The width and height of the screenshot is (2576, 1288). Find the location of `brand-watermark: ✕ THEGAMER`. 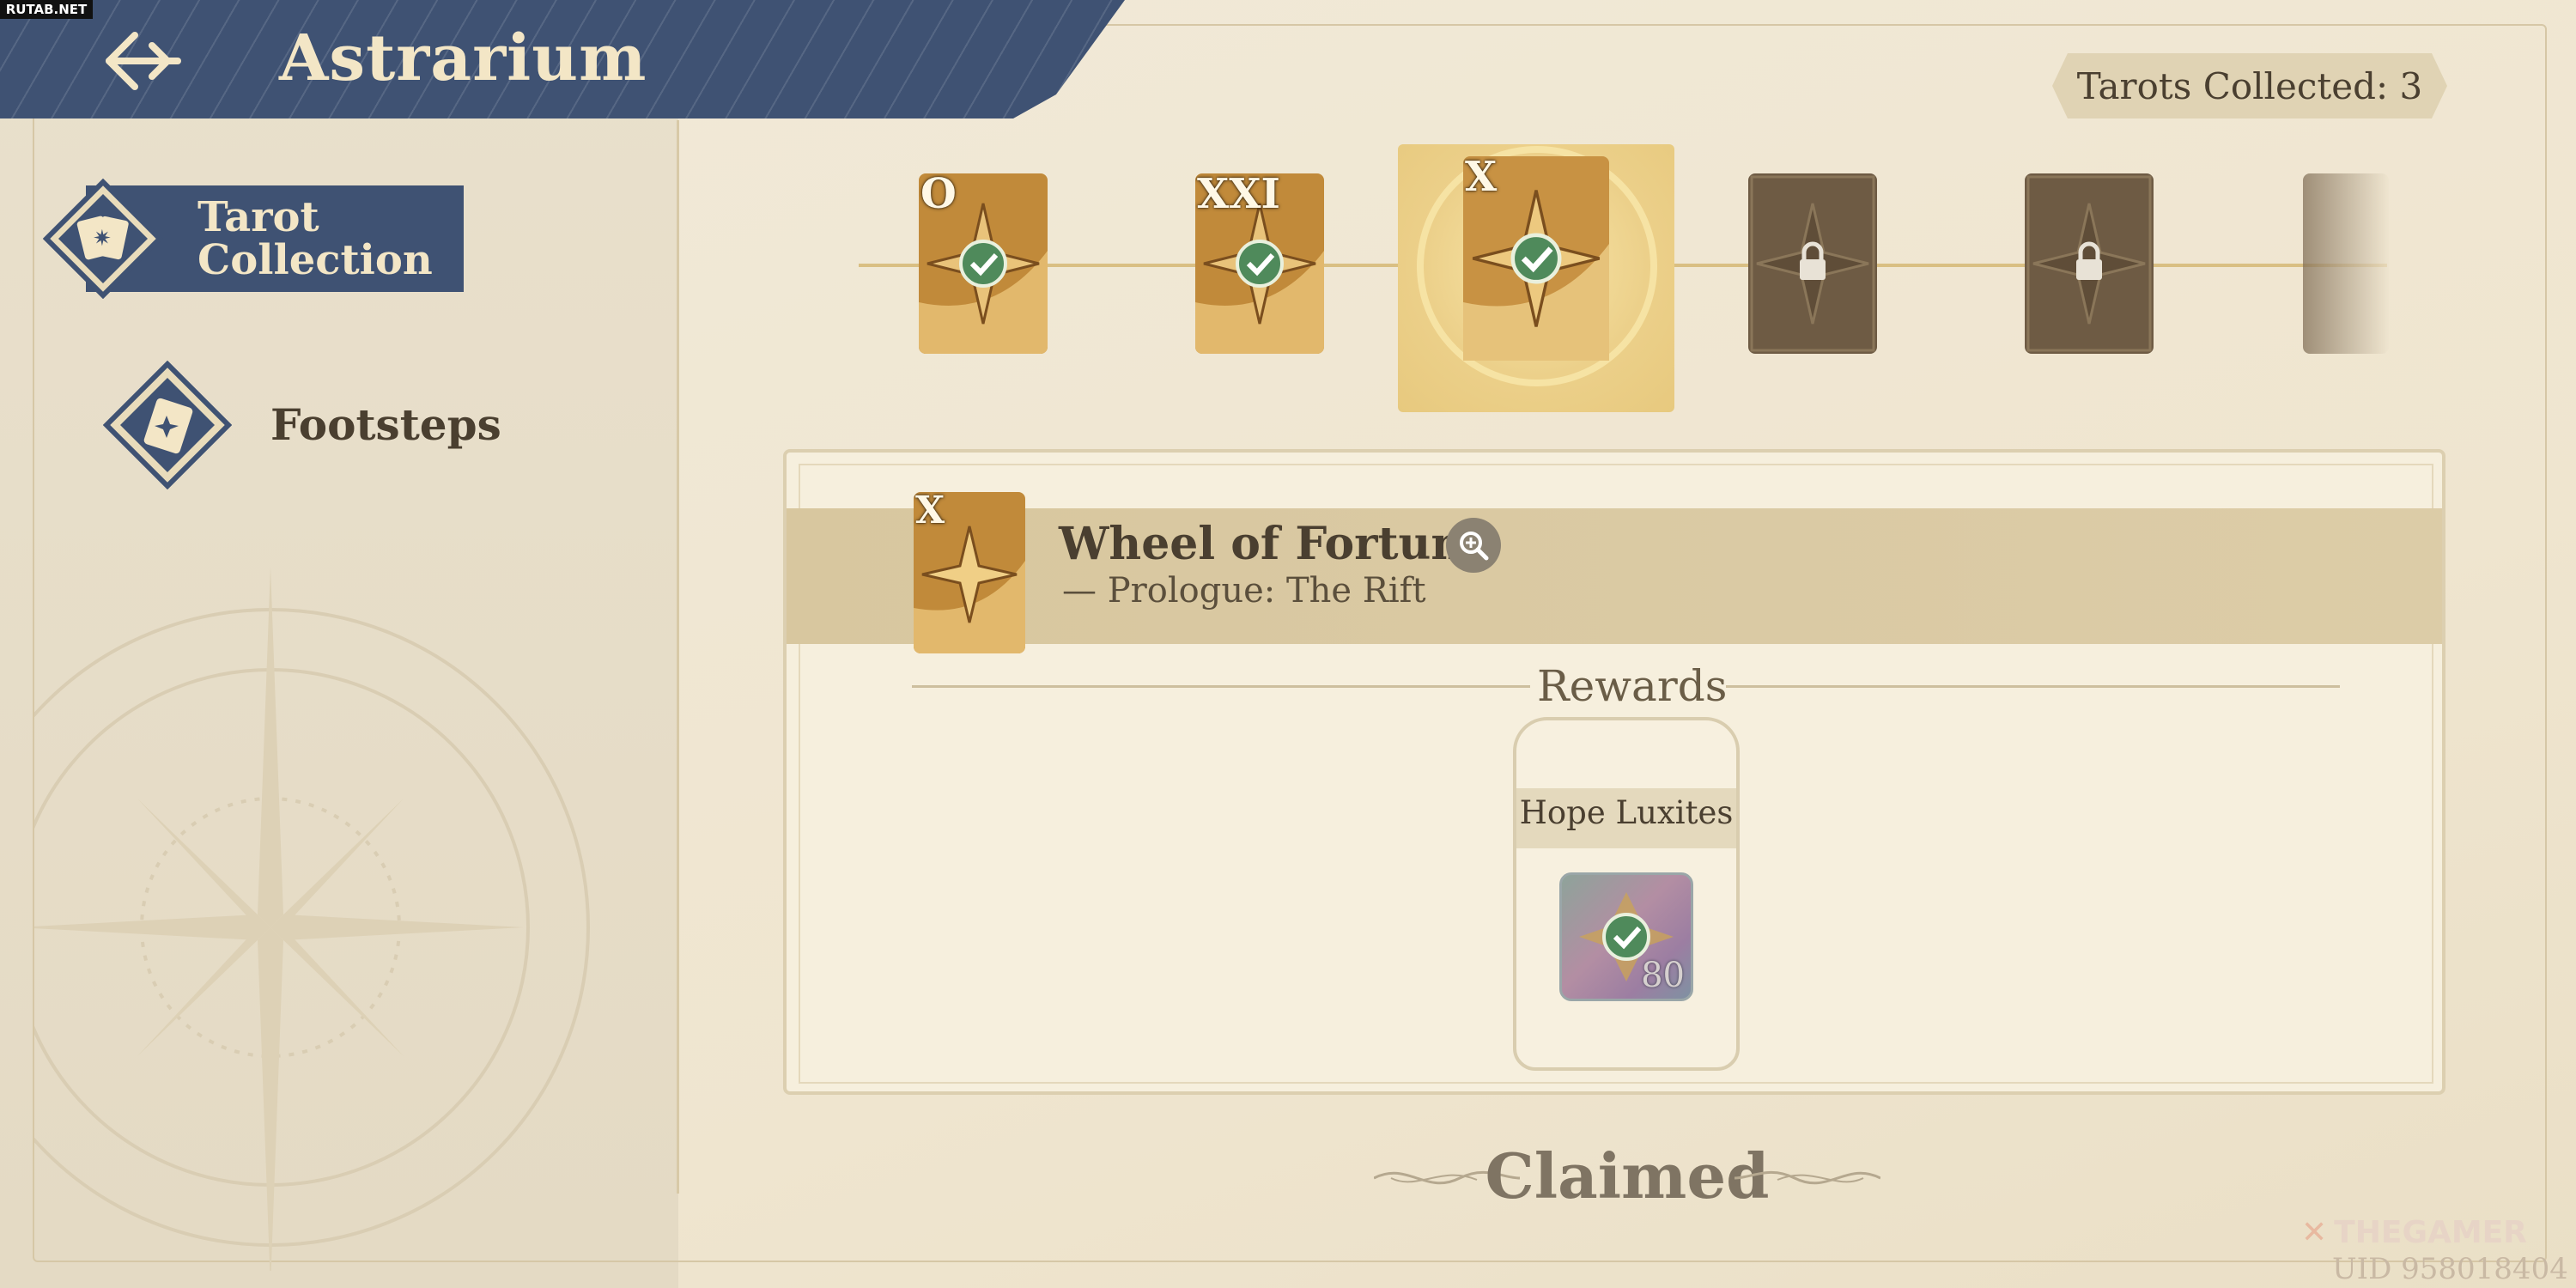

brand-watermark: ✕ THEGAMER is located at coordinates (2430, 1232).